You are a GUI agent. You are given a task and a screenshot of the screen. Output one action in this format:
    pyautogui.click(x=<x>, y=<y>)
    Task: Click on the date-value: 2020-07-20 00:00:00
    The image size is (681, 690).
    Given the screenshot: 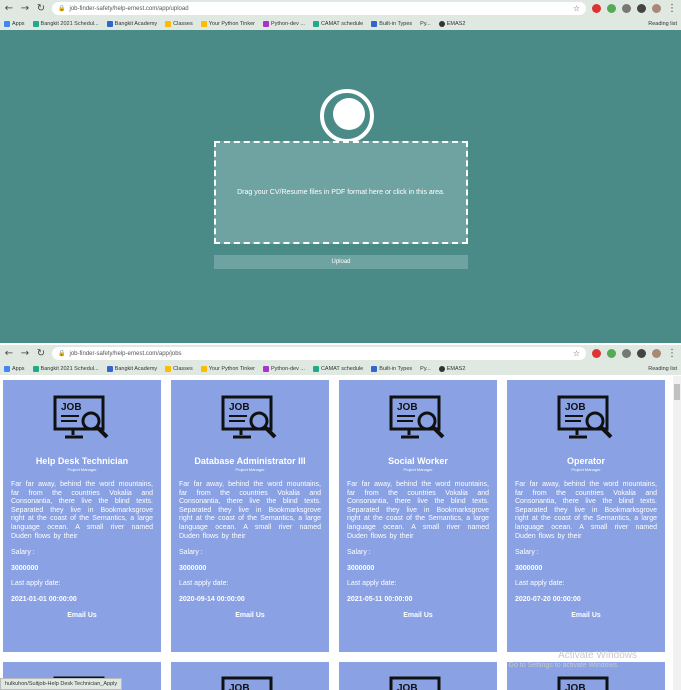 What is the action you would take?
    pyautogui.click(x=548, y=600)
    